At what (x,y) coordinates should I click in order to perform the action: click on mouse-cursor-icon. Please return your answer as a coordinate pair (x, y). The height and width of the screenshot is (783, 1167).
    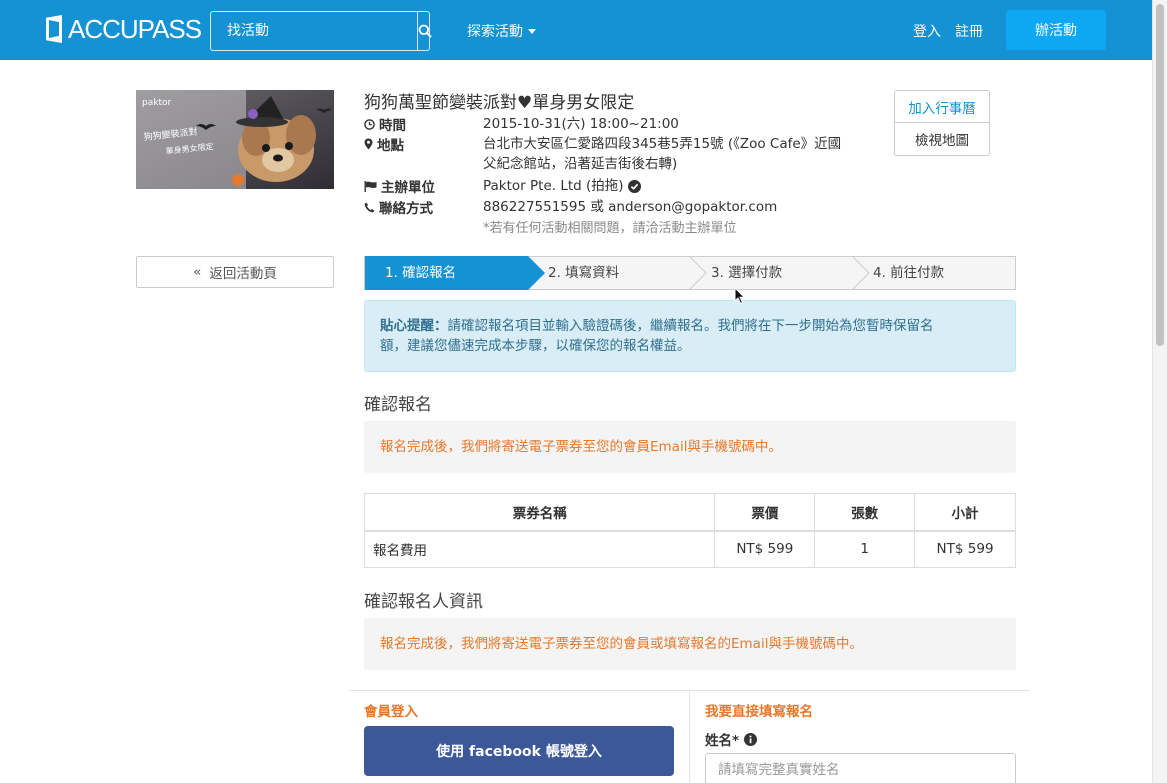
    Looking at the image, I should click on (740, 296).